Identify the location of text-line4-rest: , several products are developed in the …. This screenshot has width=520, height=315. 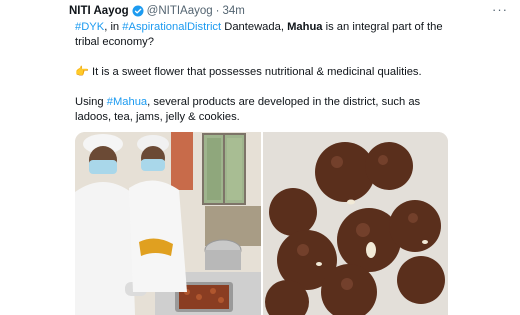
(284, 102).